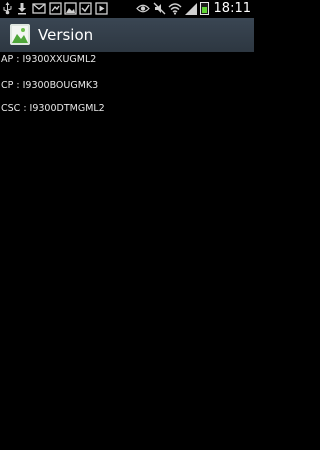  I want to click on mail-icon, so click(39, 8).